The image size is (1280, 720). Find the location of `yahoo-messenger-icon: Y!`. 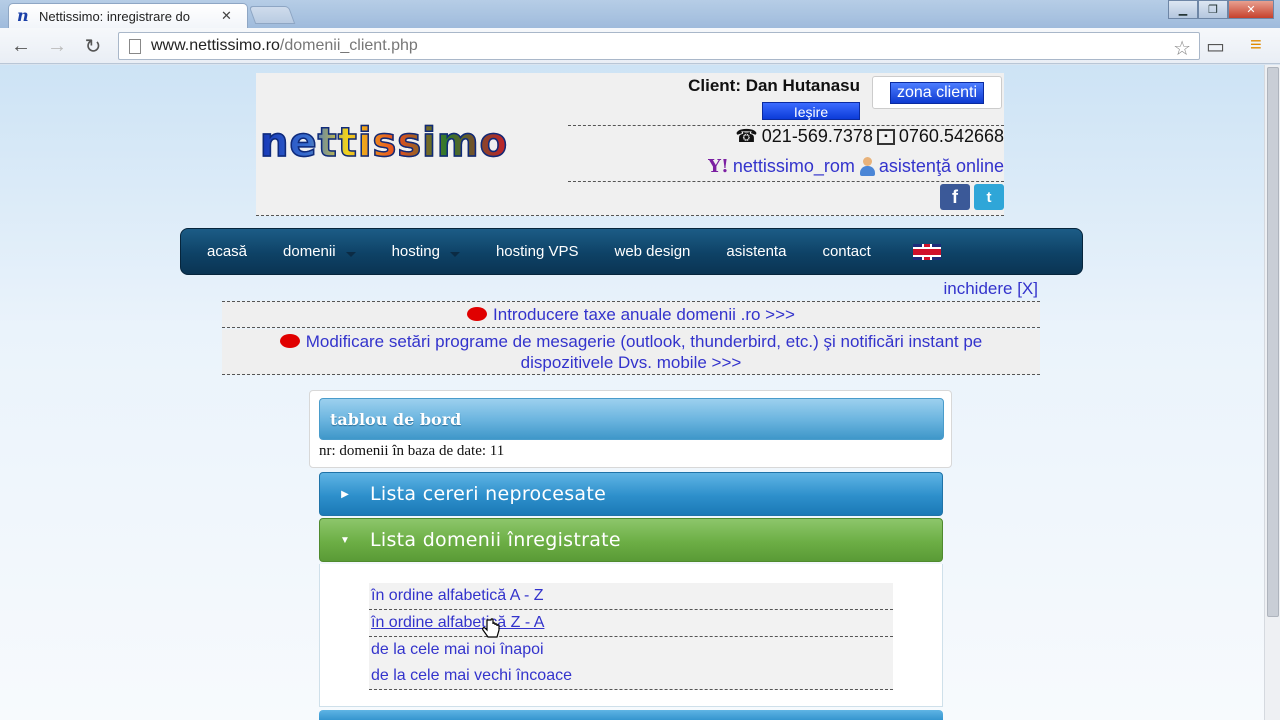

yahoo-messenger-icon: Y! is located at coordinates (718, 166).